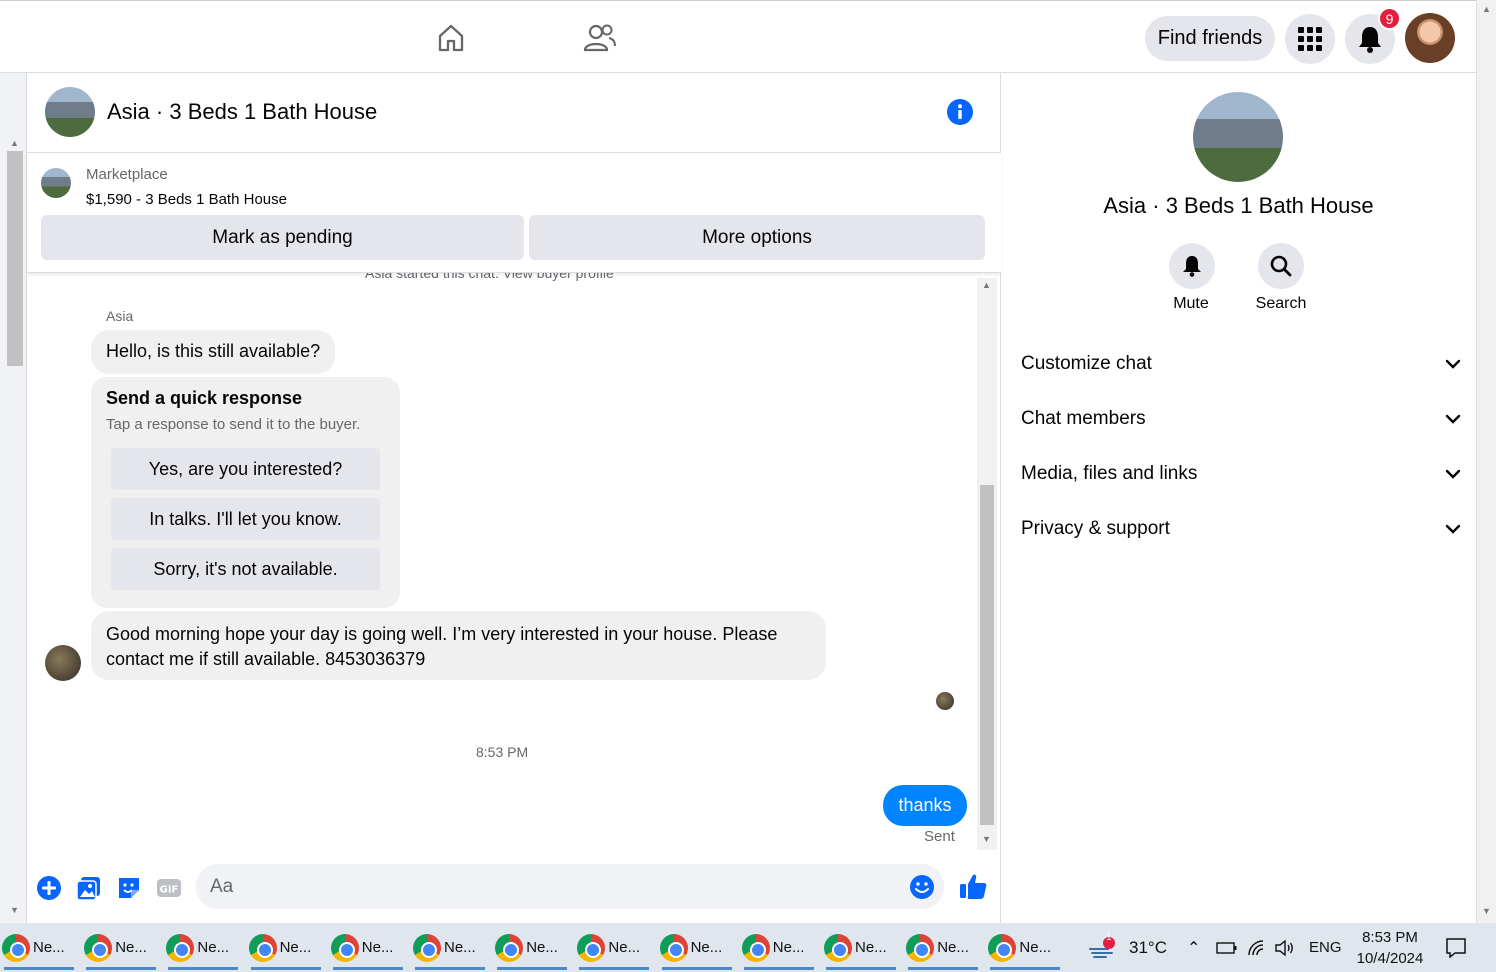  I want to click on emoji-icon, so click(922, 889).